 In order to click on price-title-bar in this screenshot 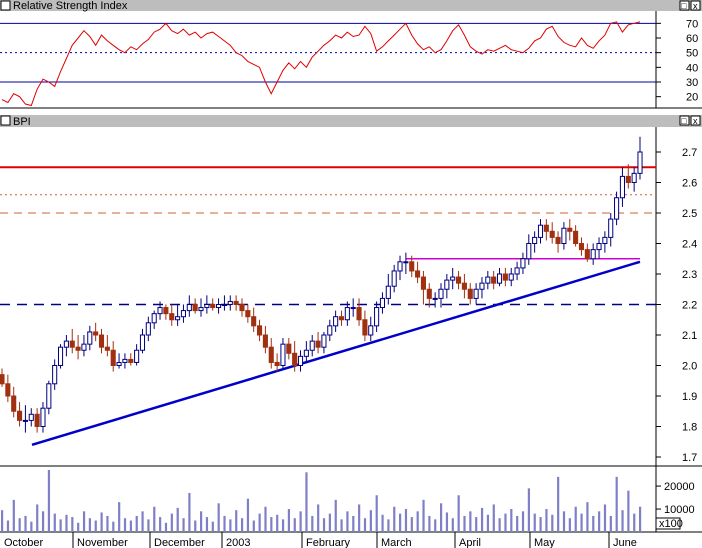, I will do `click(351, 121)`.